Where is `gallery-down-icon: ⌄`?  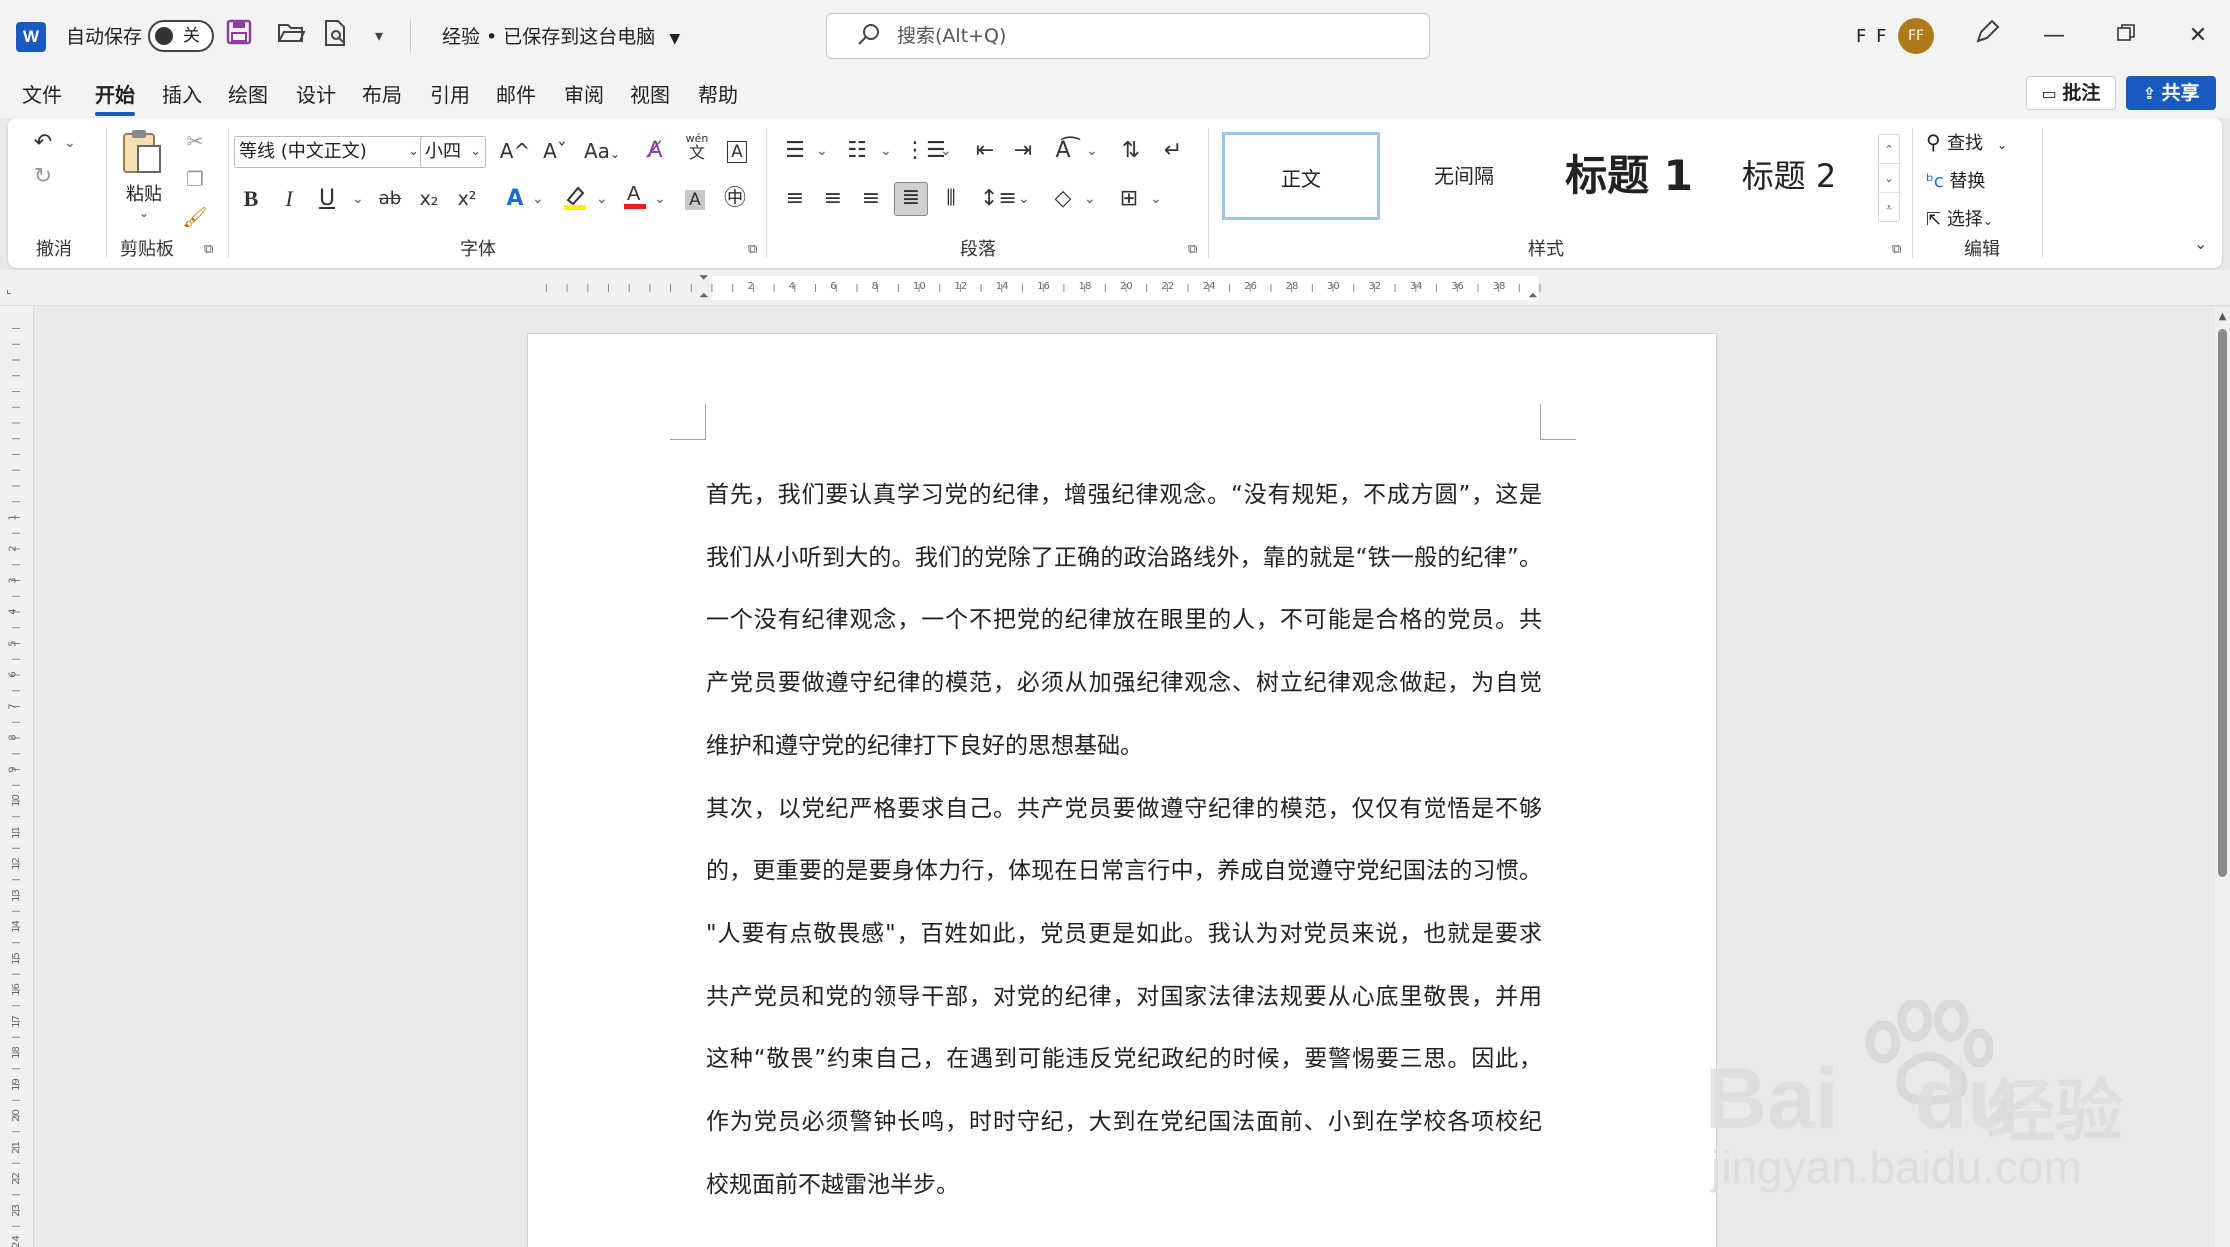 gallery-down-icon: ⌄ is located at coordinates (1889, 178).